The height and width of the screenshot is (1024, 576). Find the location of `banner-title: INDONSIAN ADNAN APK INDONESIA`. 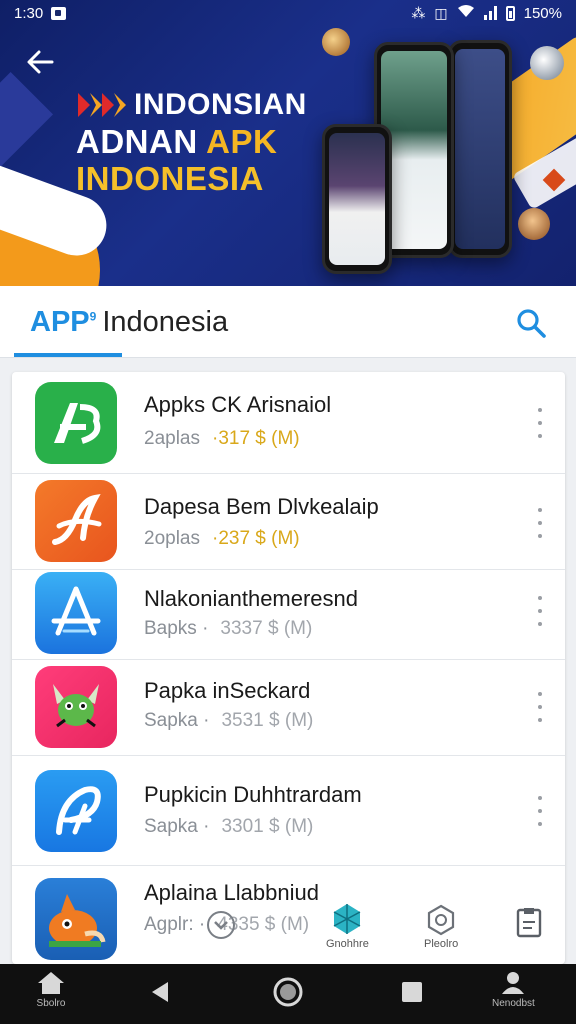

banner-title: INDONSIAN ADNAN APK INDONESIA is located at coordinates (191, 143).